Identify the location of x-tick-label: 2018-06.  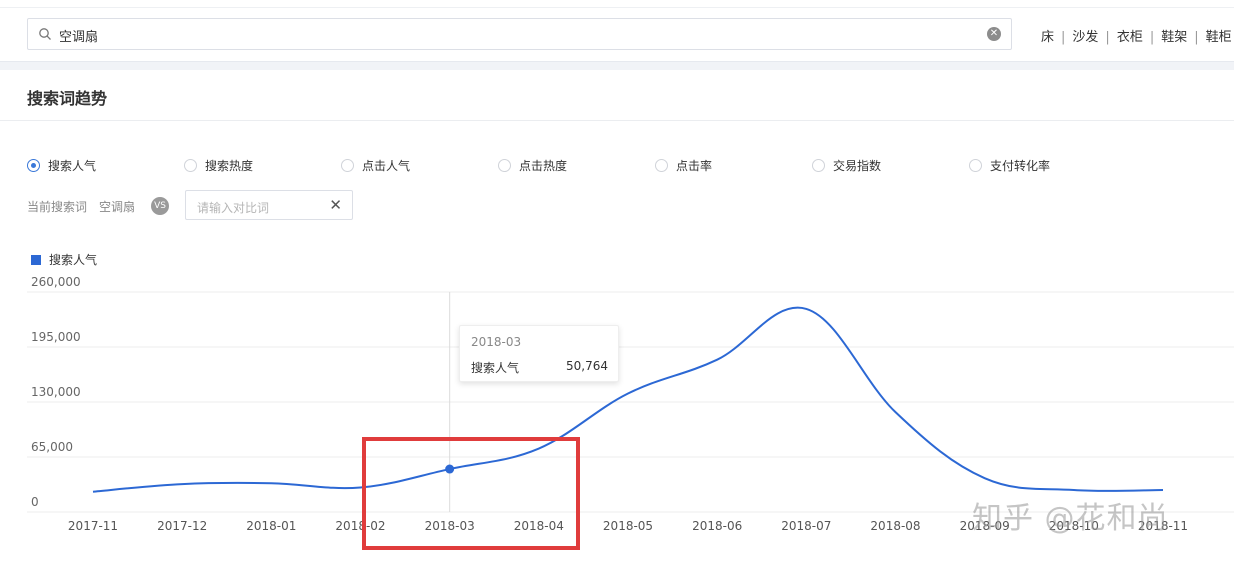
(717, 526).